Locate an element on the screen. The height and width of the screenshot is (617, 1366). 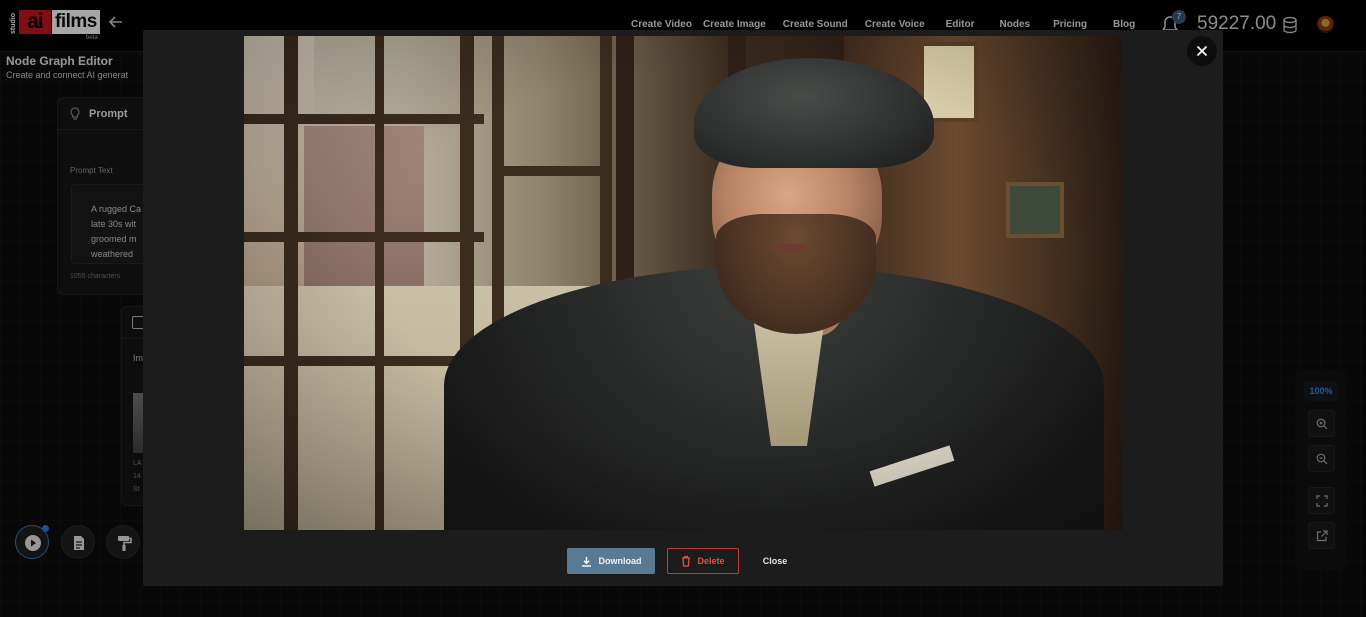
download-button: Download is located at coordinates (611, 561).